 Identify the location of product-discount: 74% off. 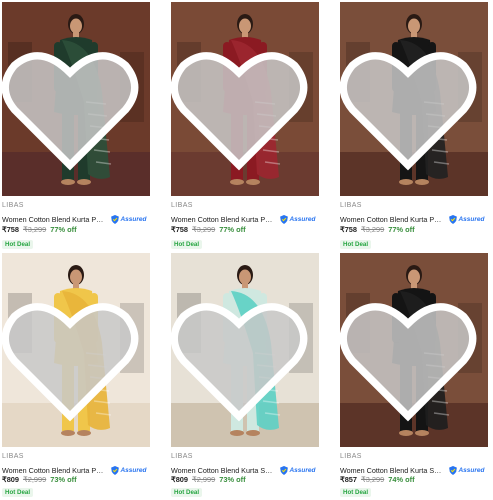
(401, 479).